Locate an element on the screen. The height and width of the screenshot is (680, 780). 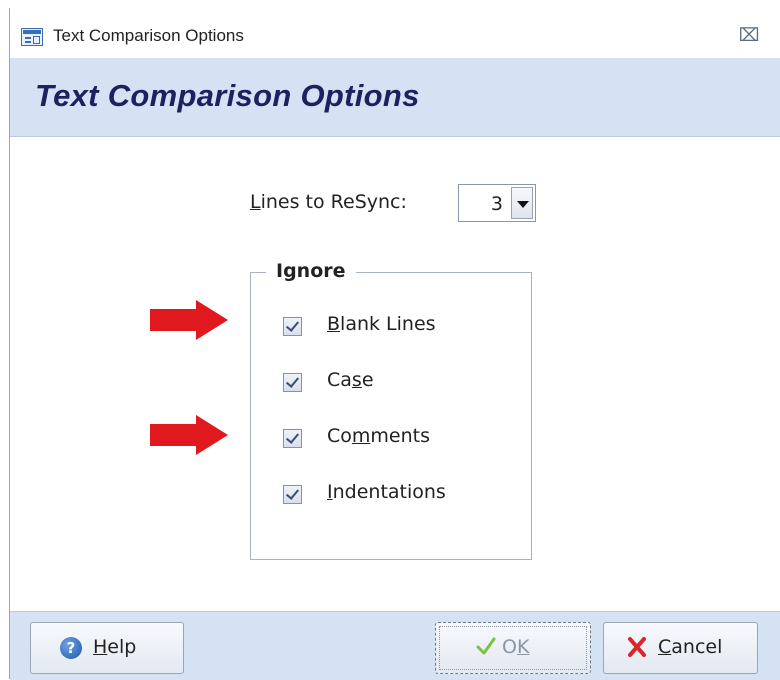
indentations-checkbox is located at coordinates (292, 494).